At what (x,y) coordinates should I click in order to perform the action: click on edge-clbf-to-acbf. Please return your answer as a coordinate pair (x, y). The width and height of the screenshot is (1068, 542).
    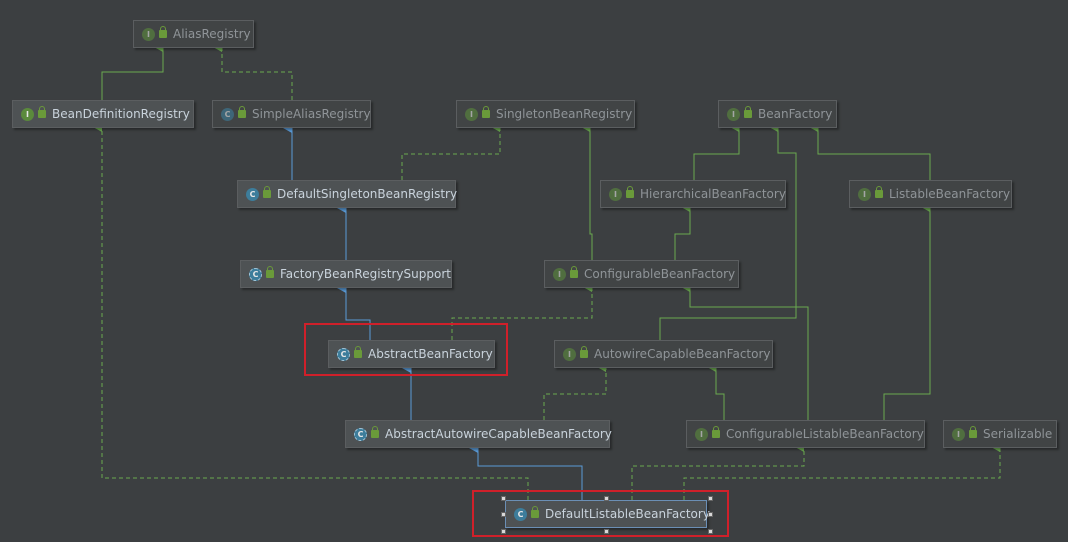
    Looking at the image, I should click on (716, 391).